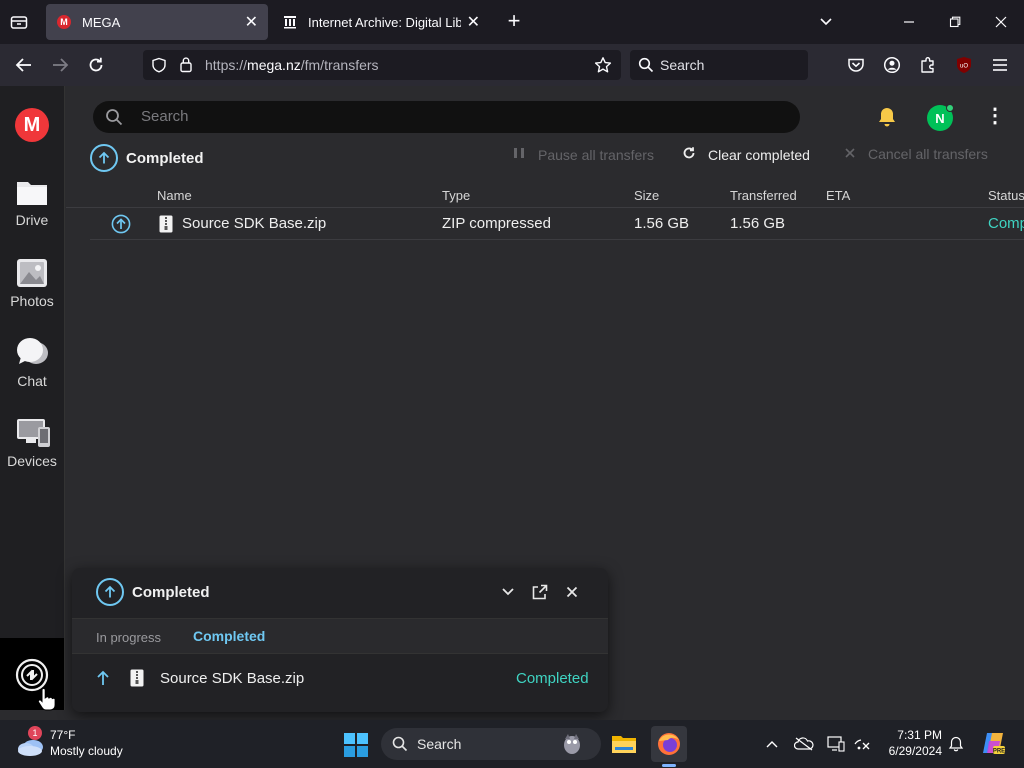 Image resolution: width=1024 pixels, height=768 pixels. I want to click on network-icon, so click(862, 744).